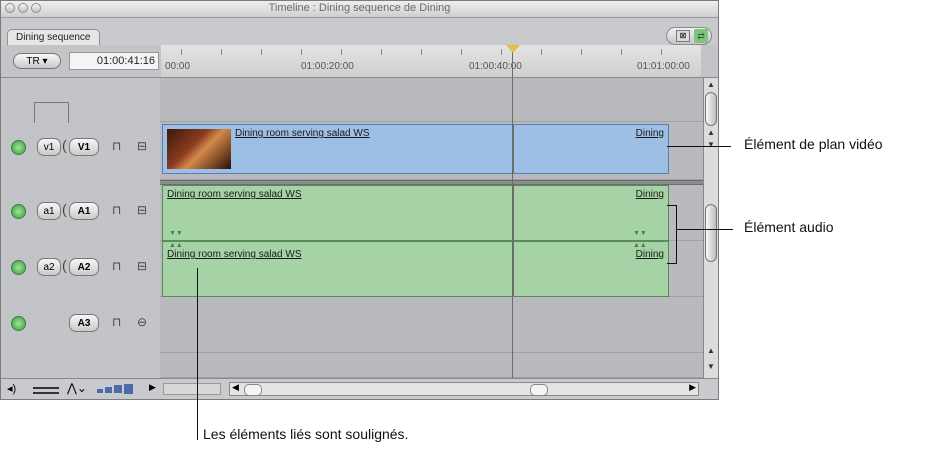 Image resolution: width=946 pixels, height=451 pixels. Describe the element at coordinates (84, 267) in the screenshot. I see `destination-control-a2: A2` at that location.